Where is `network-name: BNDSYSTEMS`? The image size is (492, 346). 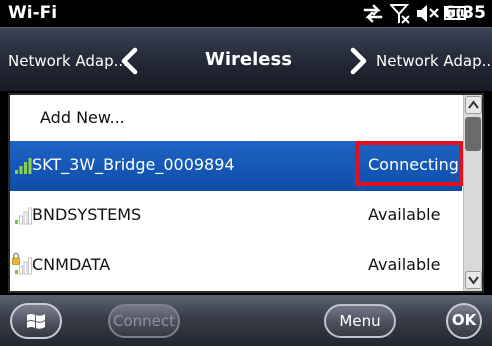
network-name: BNDSYSTEMS is located at coordinates (87, 214).